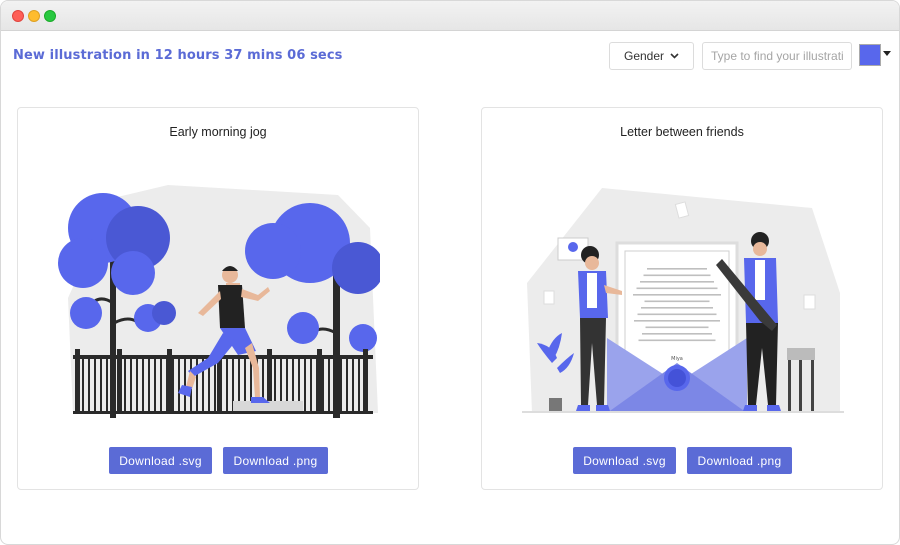  Describe the element at coordinates (218, 132) in the screenshot. I see `card-title: Early morning jog` at that location.